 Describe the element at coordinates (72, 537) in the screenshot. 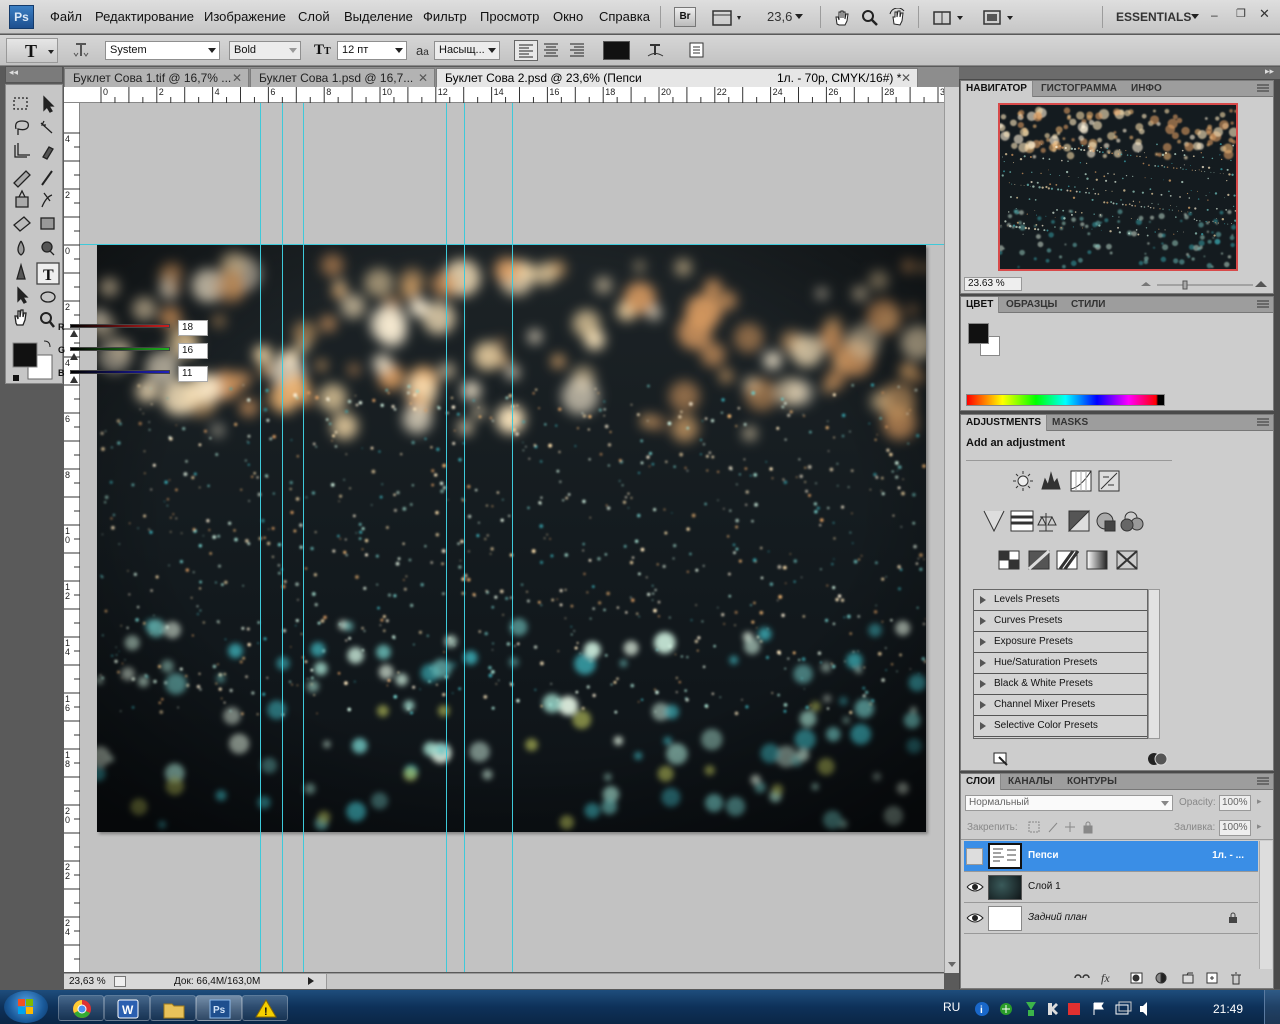

I see `vertical-ruler: 42024681 01 21 41 61 82 02 22 4` at that location.